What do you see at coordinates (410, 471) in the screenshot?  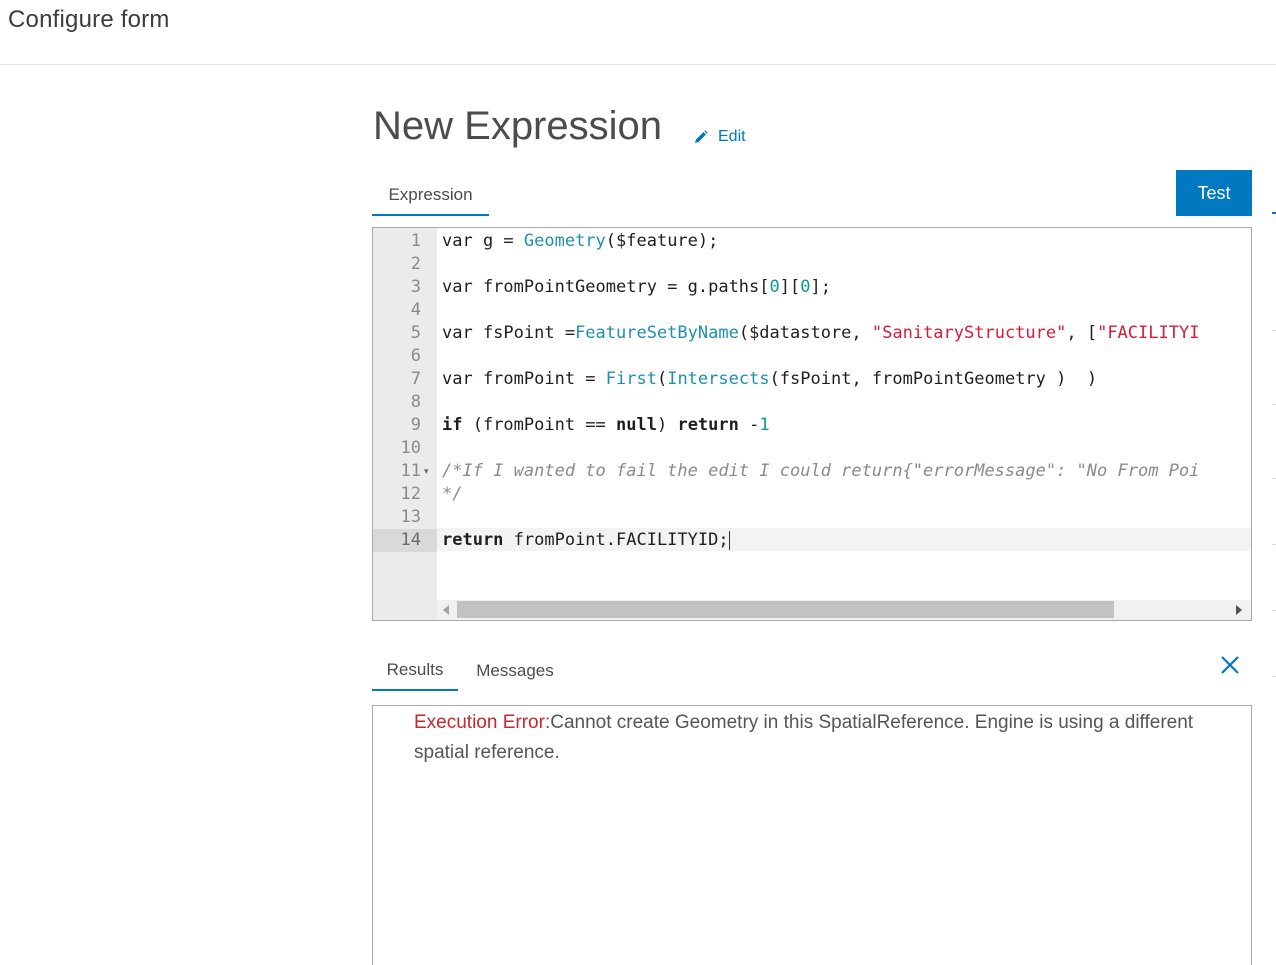 I see `line-number: 11` at bounding box center [410, 471].